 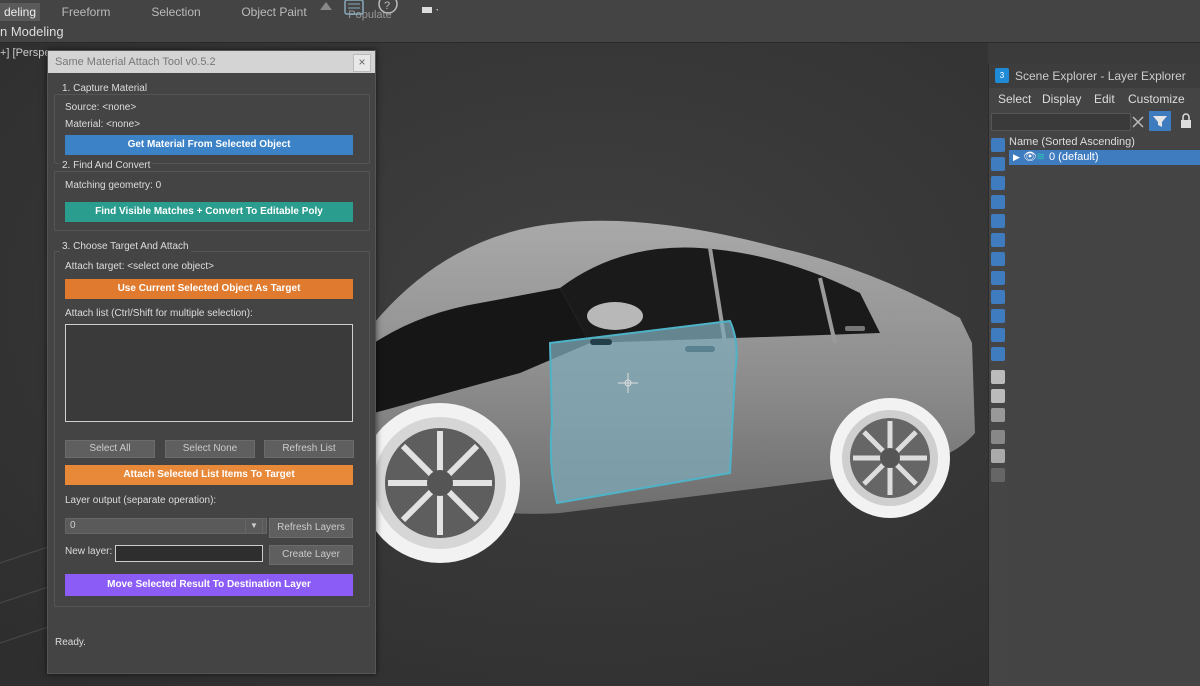 I want to click on groups-filter-icon, so click(x=998, y=259).